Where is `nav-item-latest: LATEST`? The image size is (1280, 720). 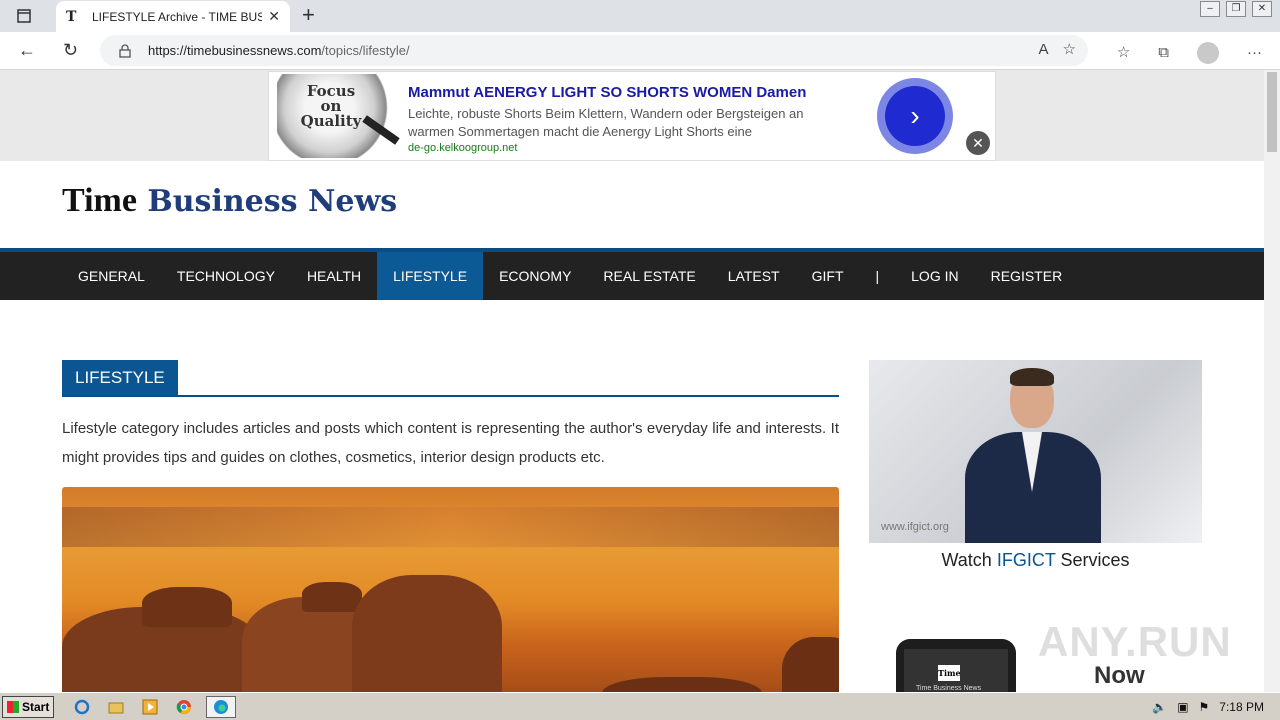
nav-item-latest: LATEST is located at coordinates (754, 276).